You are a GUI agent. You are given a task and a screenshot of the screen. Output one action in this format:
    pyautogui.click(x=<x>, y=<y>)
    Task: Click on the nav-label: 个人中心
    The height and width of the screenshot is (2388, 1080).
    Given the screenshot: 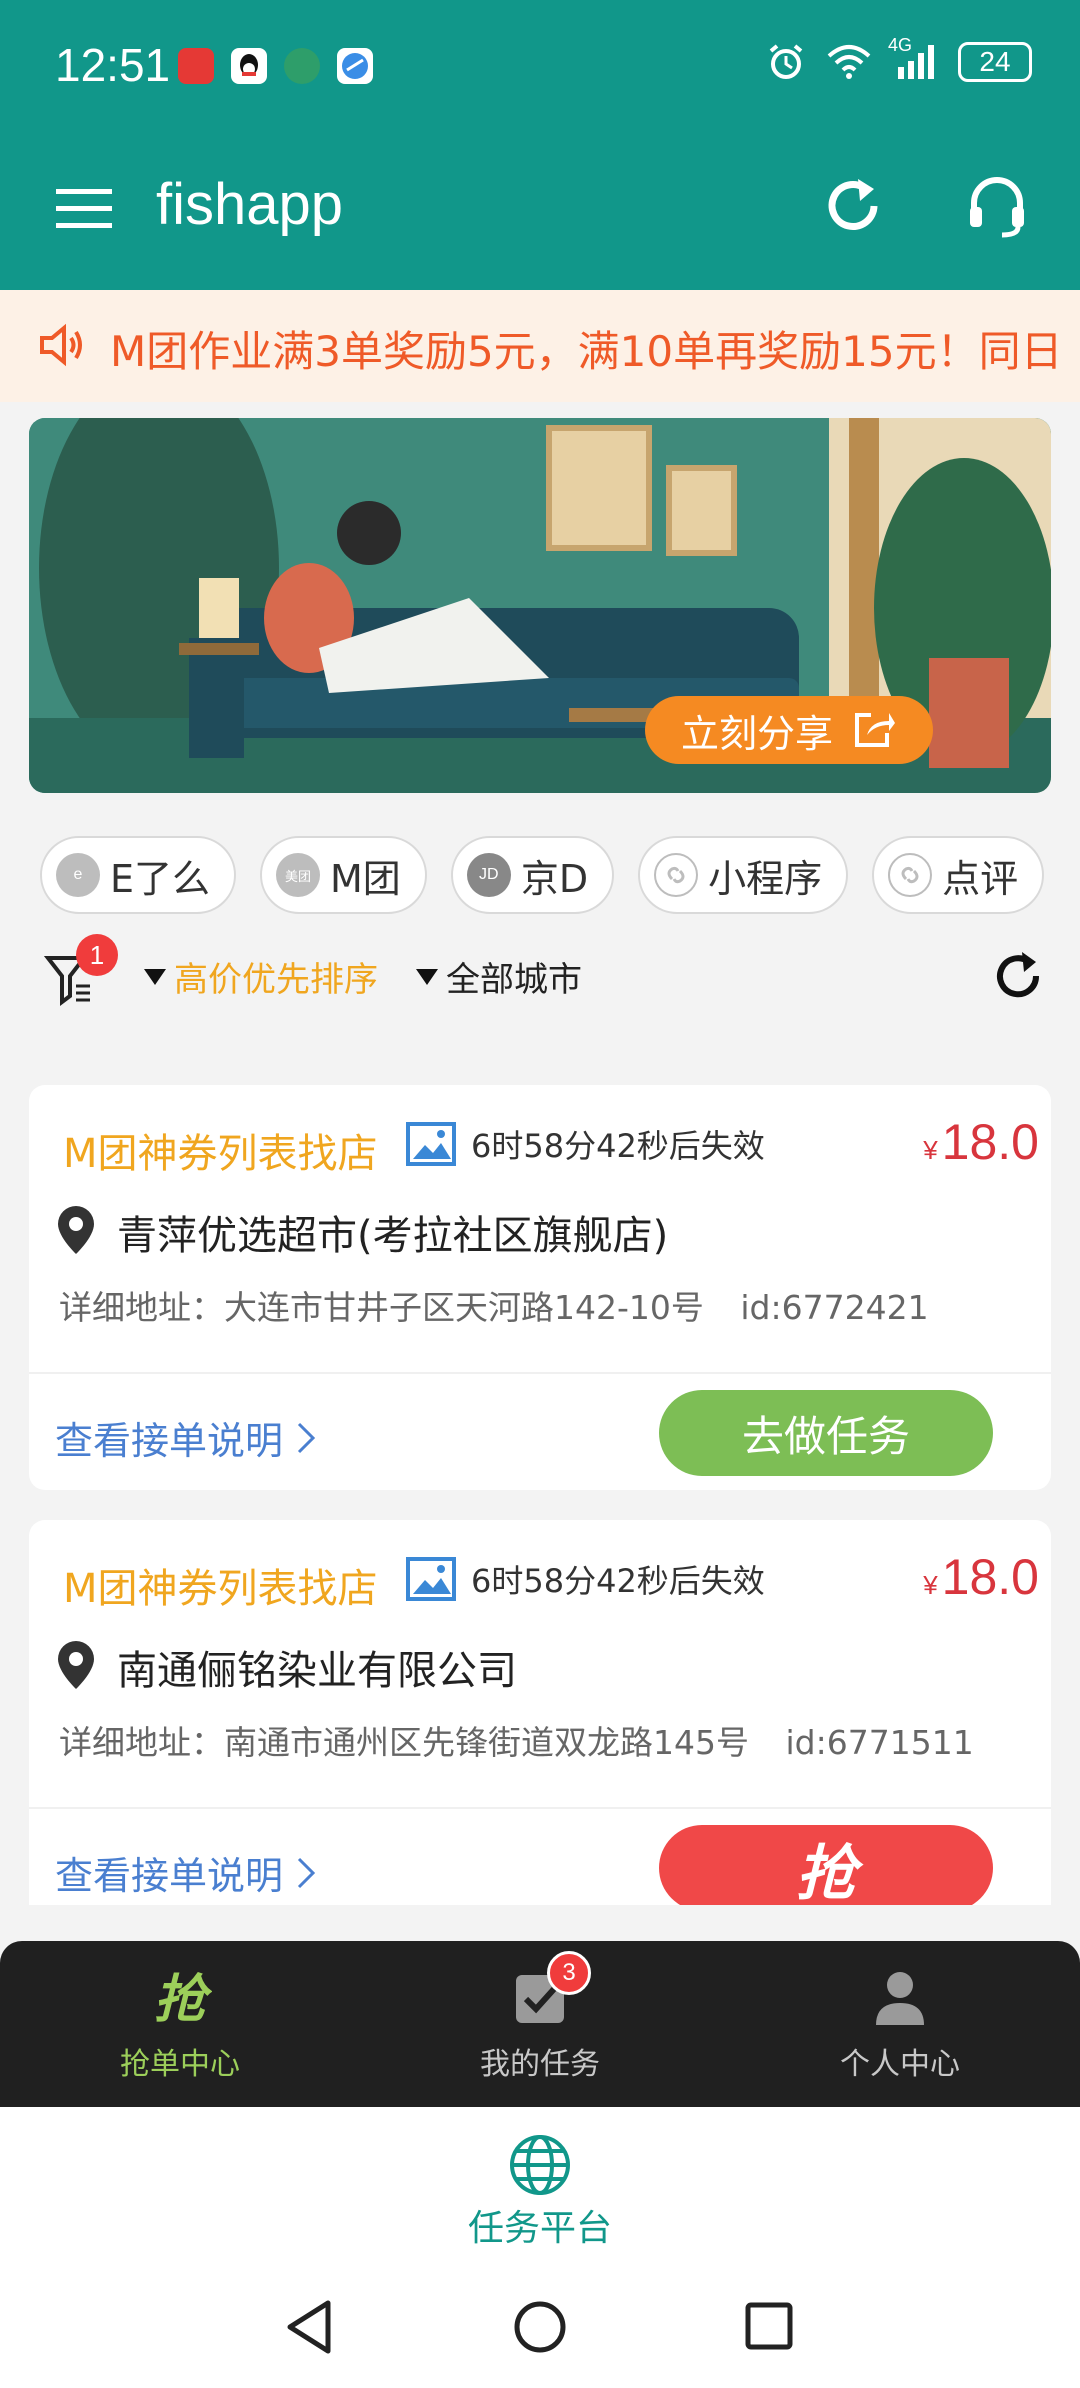 What is the action you would take?
    pyautogui.click(x=900, y=2064)
    